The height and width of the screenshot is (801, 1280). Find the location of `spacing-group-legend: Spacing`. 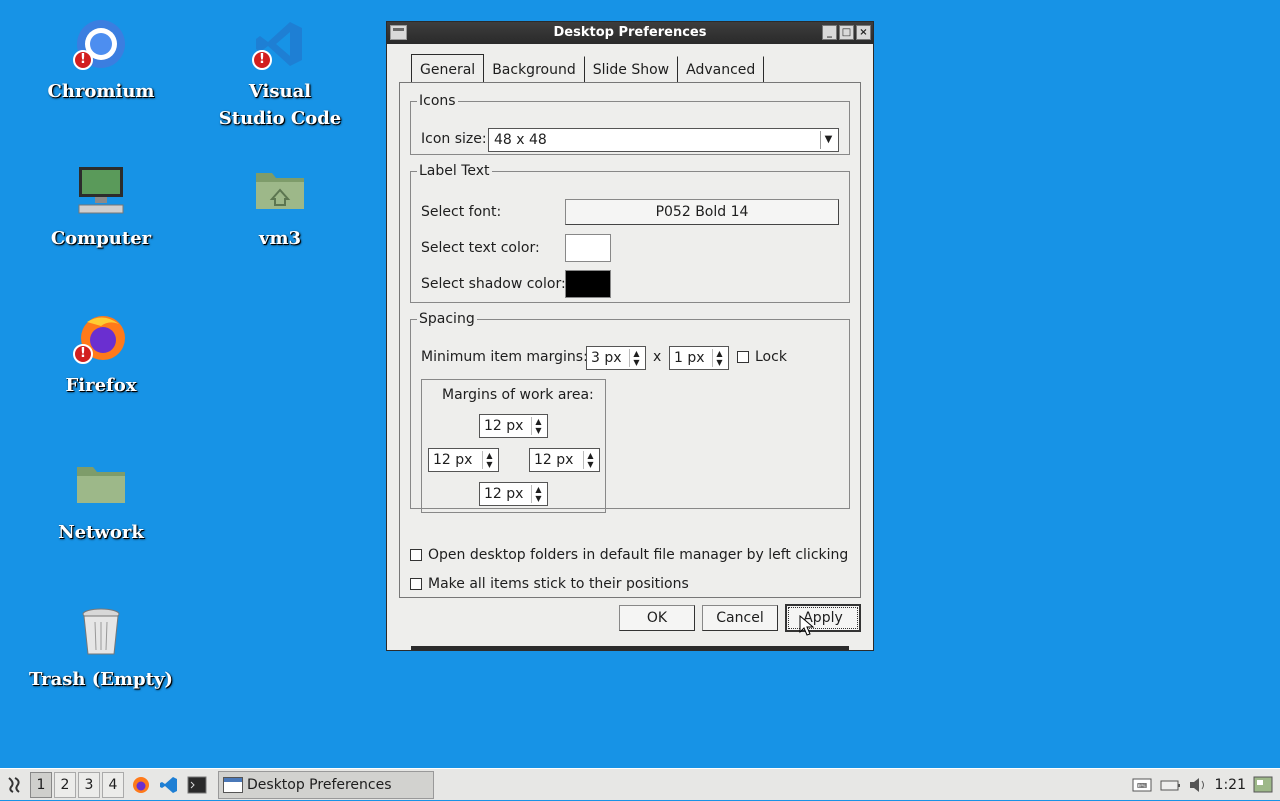

spacing-group-legend: Spacing is located at coordinates (447, 319).